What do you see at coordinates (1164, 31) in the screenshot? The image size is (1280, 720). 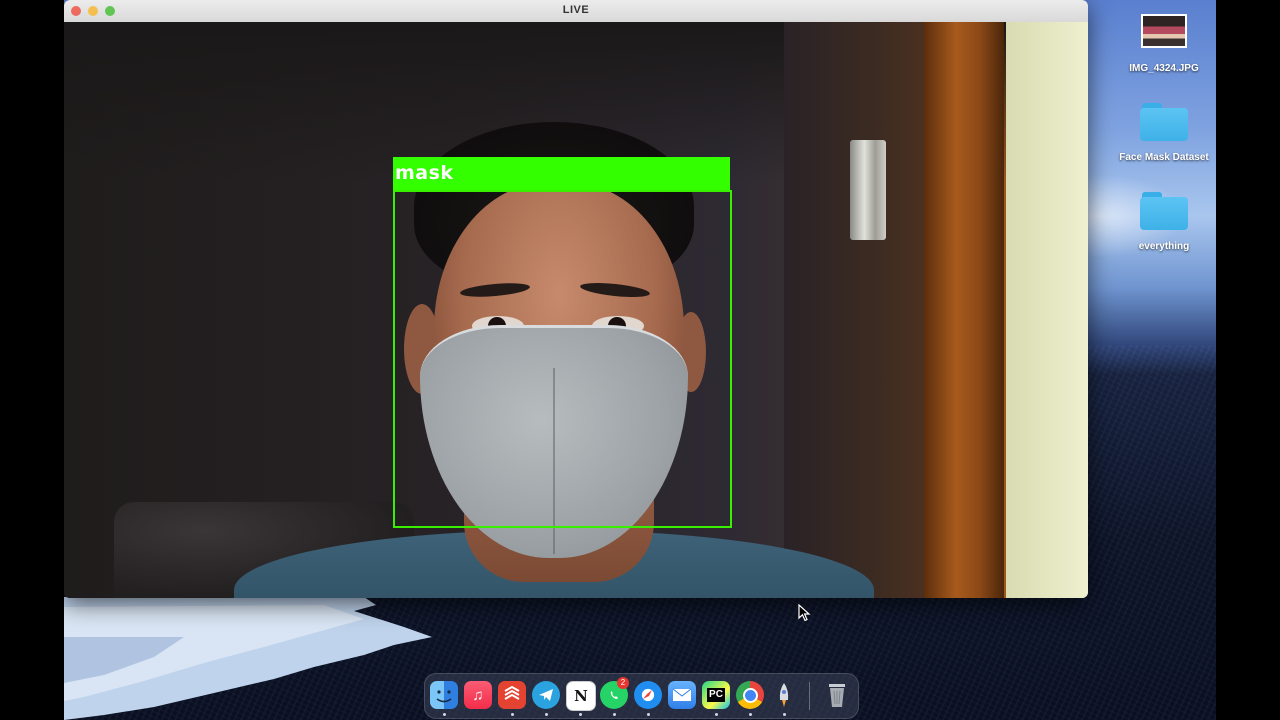 I see `image-file-icon` at bounding box center [1164, 31].